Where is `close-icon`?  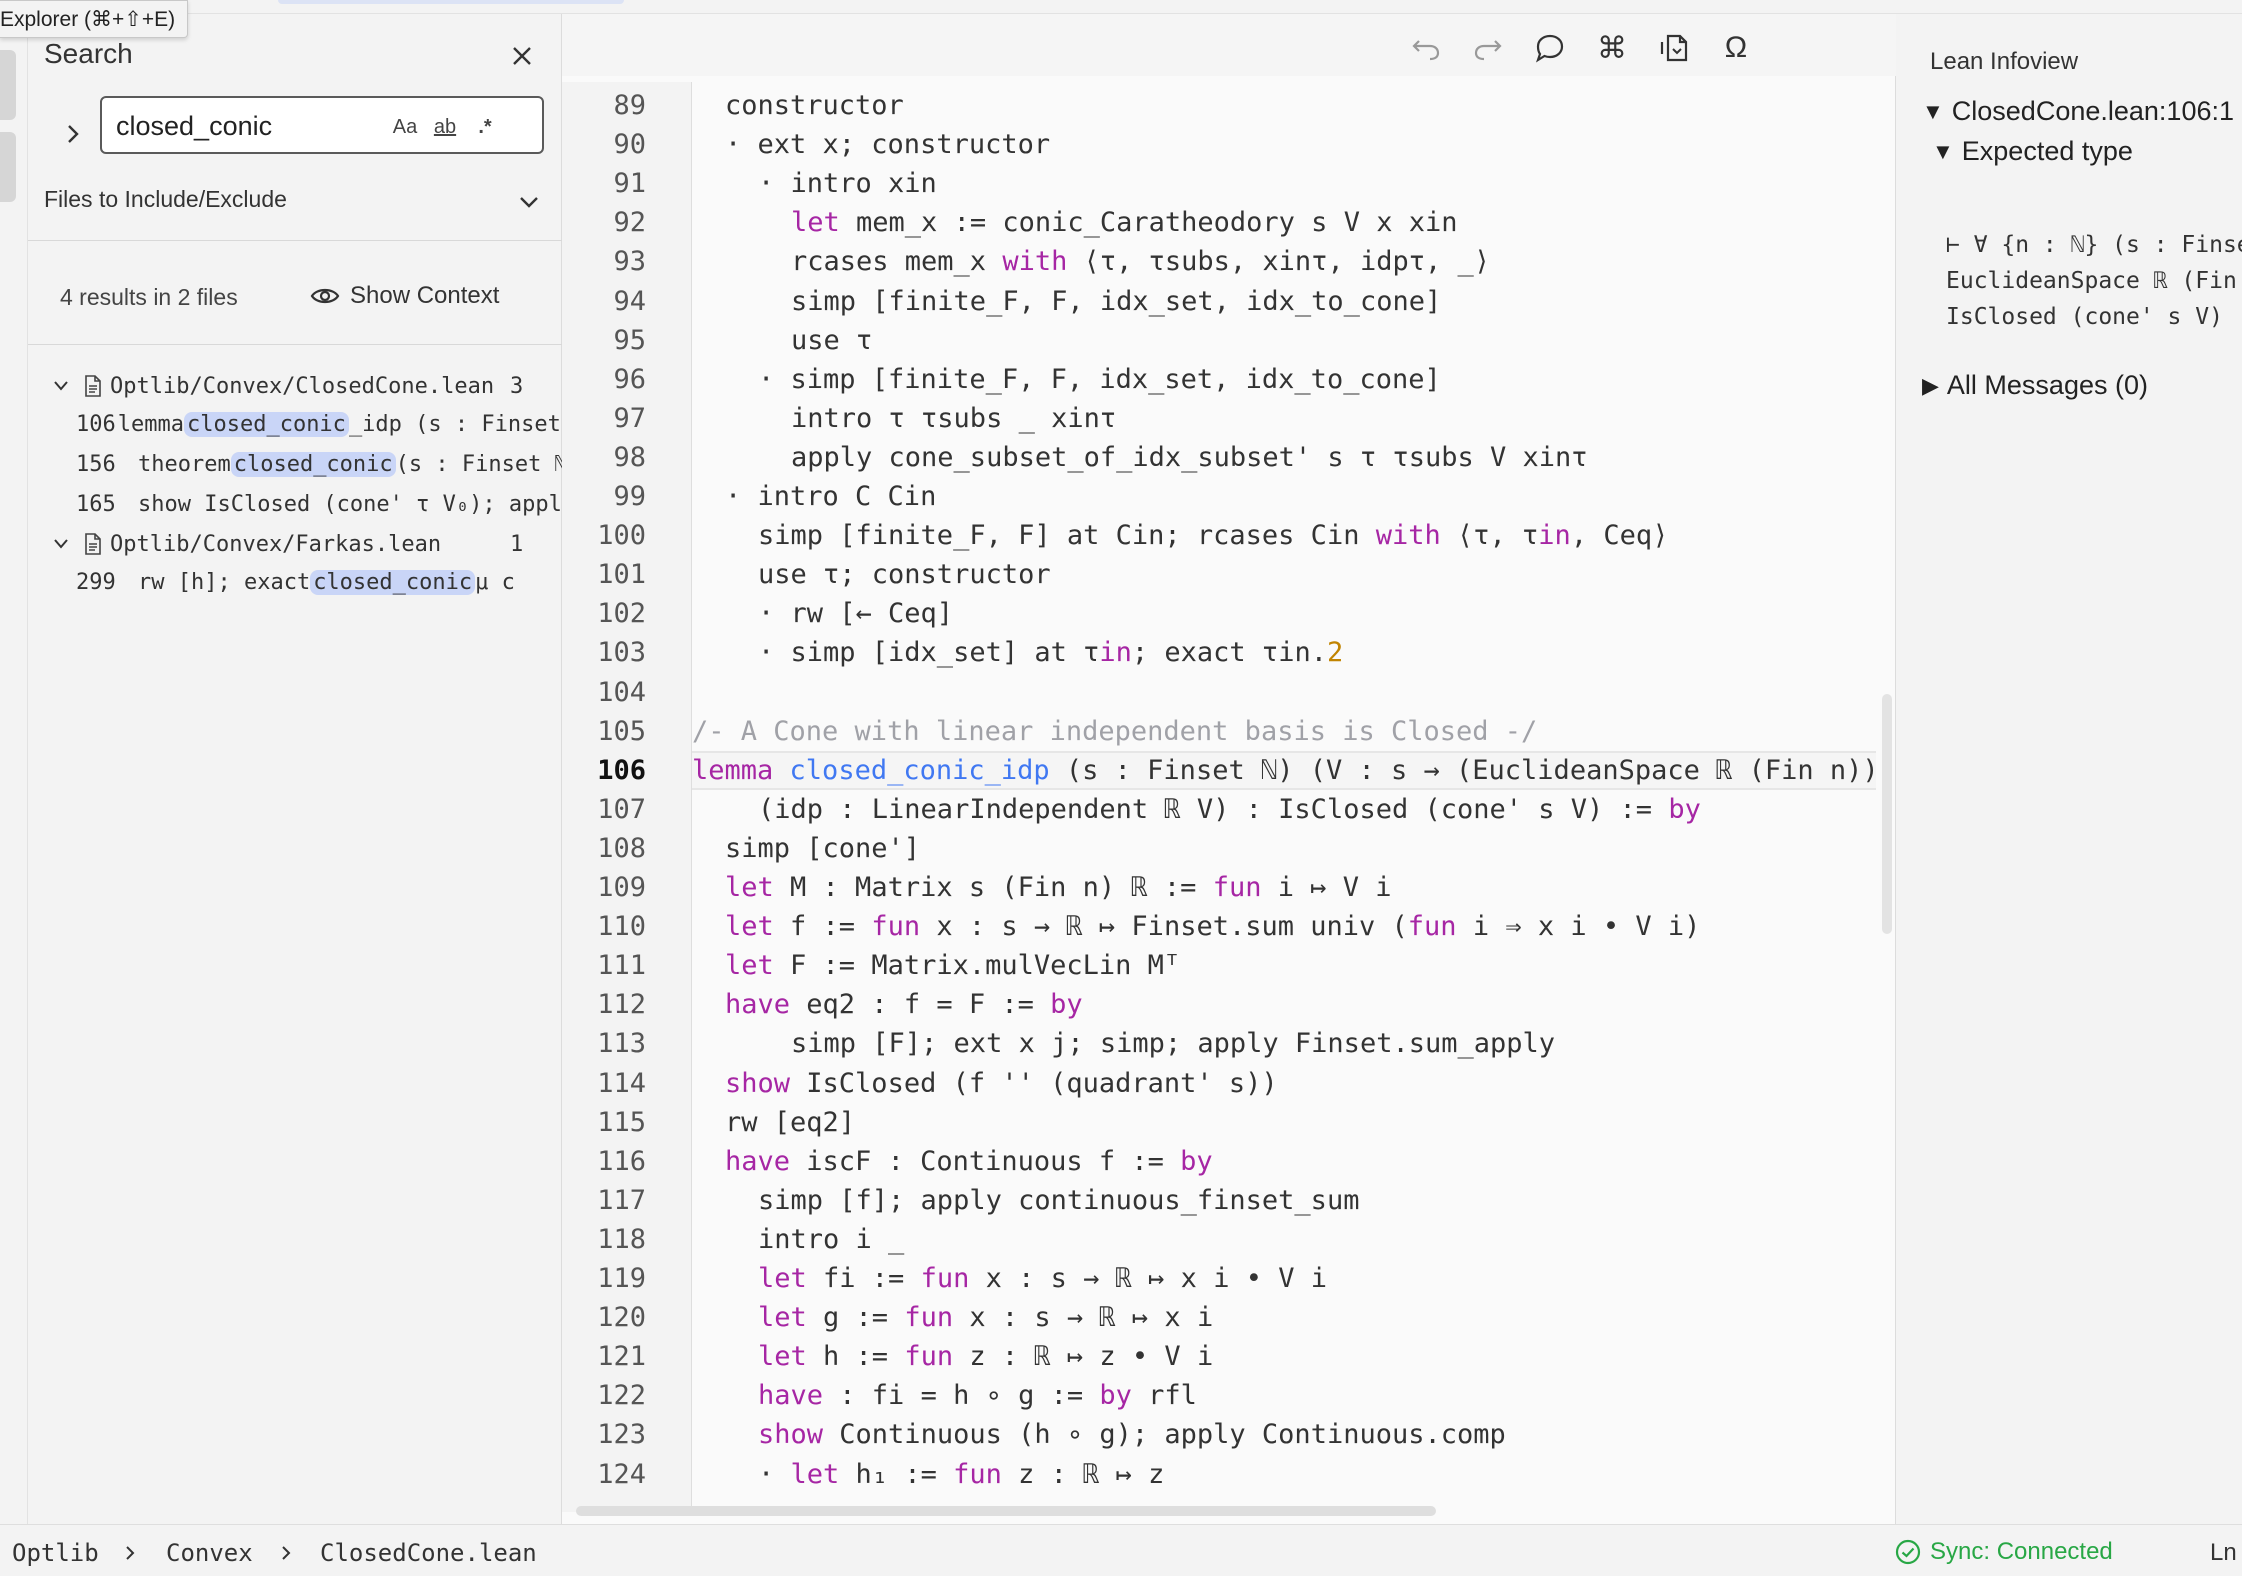
close-icon is located at coordinates (522, 56).